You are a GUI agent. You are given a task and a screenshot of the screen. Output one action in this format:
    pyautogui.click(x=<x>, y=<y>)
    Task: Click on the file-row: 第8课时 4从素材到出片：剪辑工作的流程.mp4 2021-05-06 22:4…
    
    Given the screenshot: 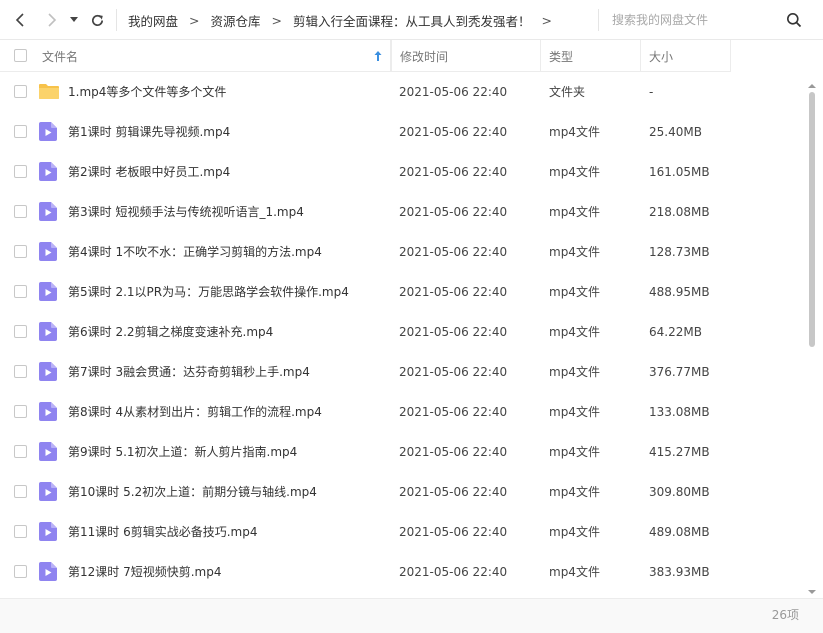 What is the action you would take?
    pyautogui.click(x=403, y=412)
    